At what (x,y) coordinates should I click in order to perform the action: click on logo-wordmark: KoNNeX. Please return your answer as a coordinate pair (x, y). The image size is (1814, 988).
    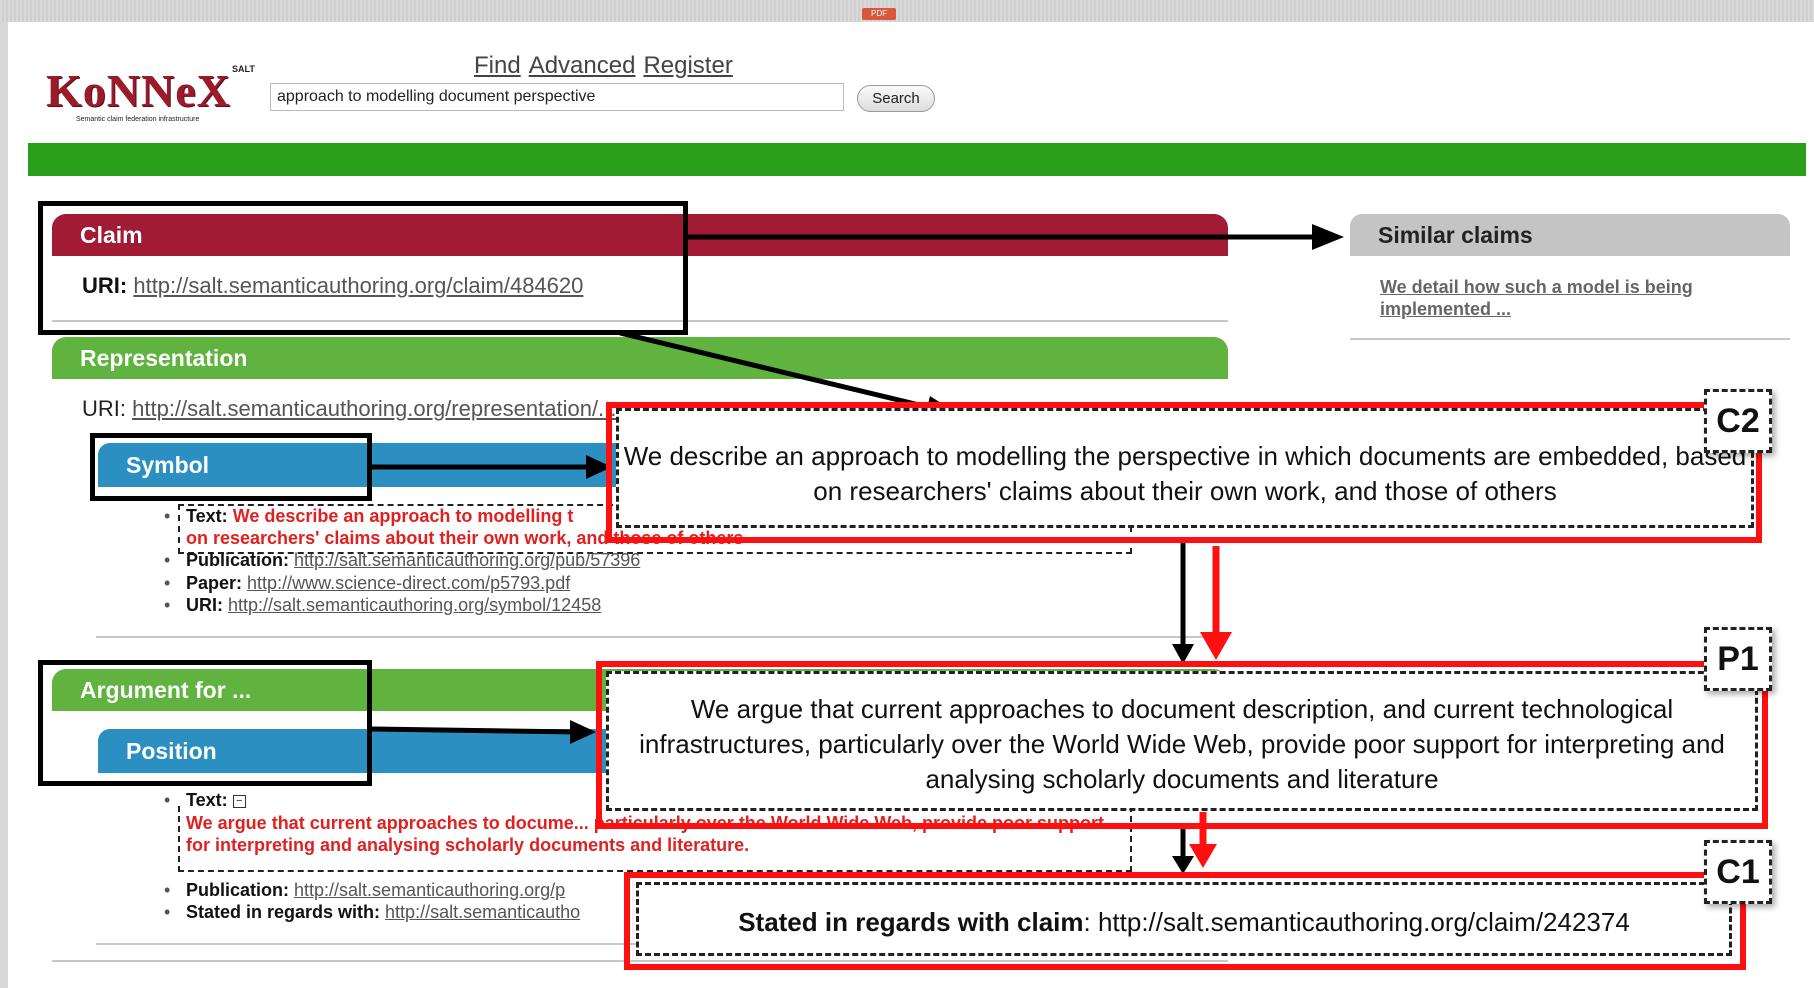
    Looking at the image, I should click on (138, 90).